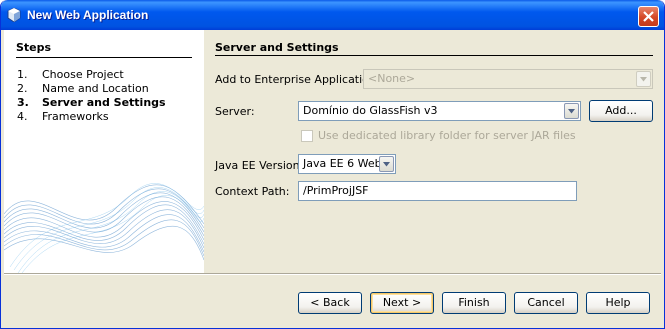 The width and height of the screenshot is (665, 329). I want to click on close-button, so click(648, 16).